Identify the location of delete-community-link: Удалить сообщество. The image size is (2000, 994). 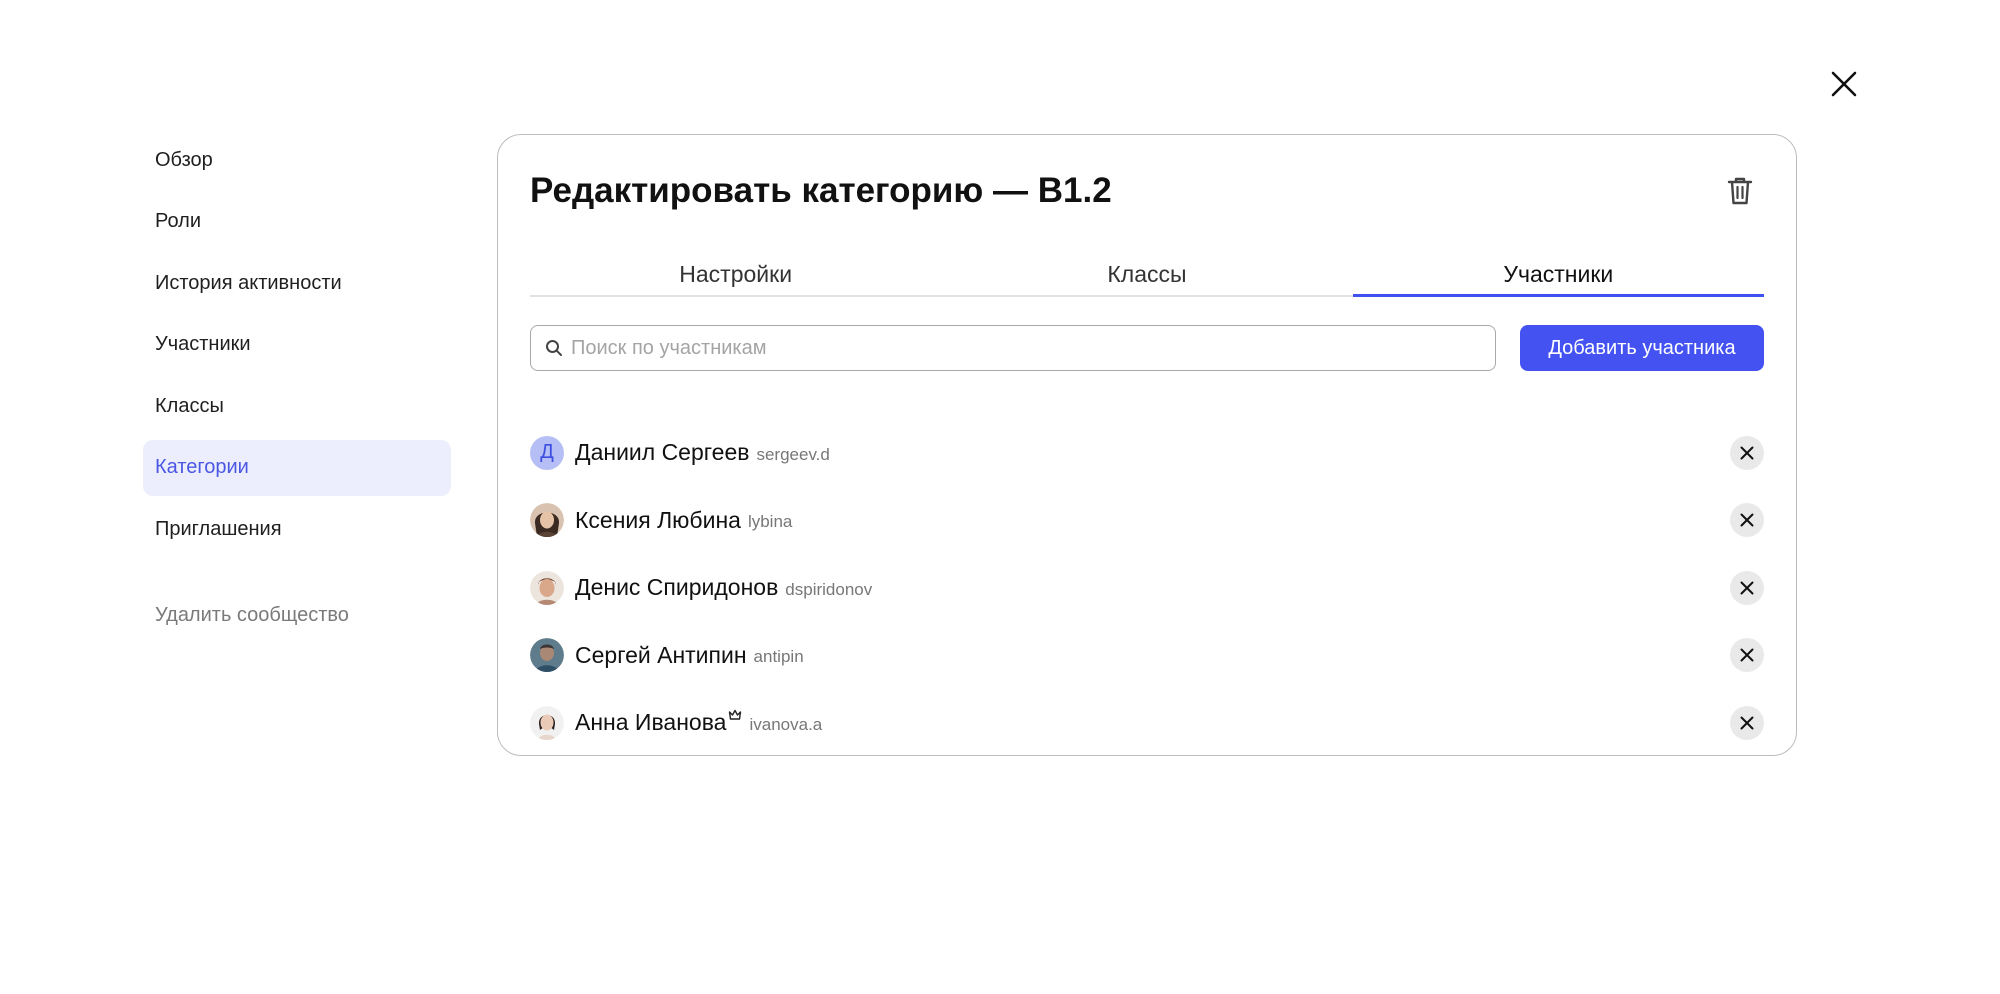
(297, 615).